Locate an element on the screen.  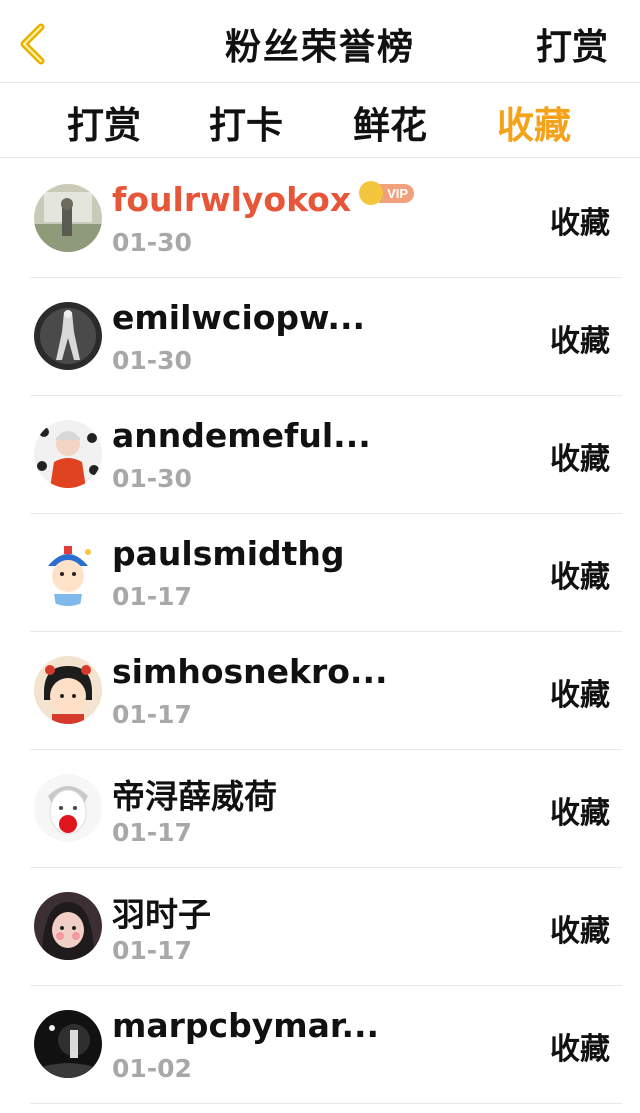
list-item: 羽时子 01-17 收藏 is located at coordinates (326, 927).